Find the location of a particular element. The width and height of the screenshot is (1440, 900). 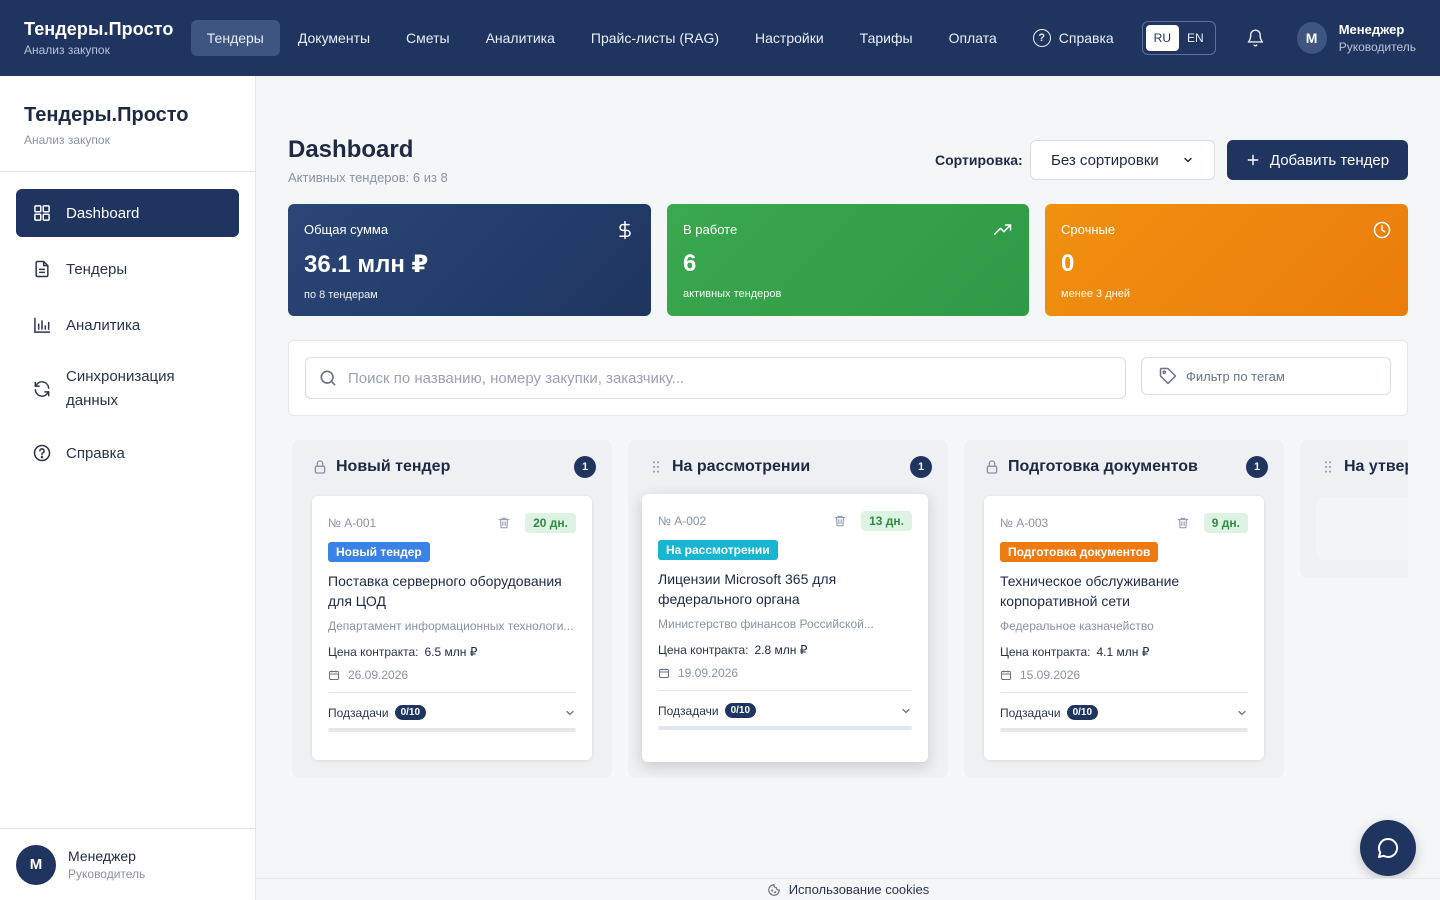

tag-filter: Фильтр по тегам is located at coordinates (1266, 376).